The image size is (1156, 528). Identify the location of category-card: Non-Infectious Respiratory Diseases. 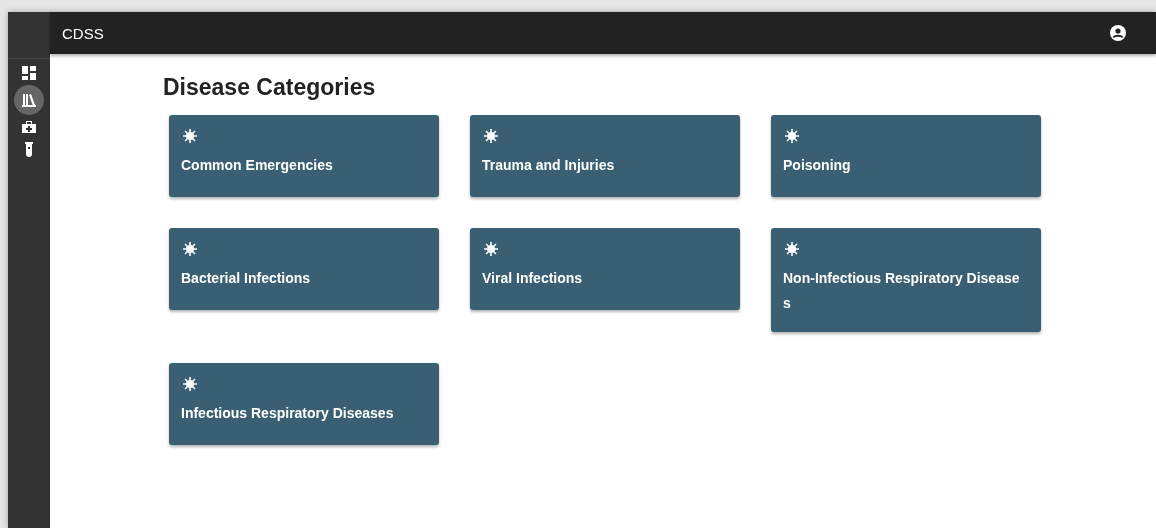
(906, 280).